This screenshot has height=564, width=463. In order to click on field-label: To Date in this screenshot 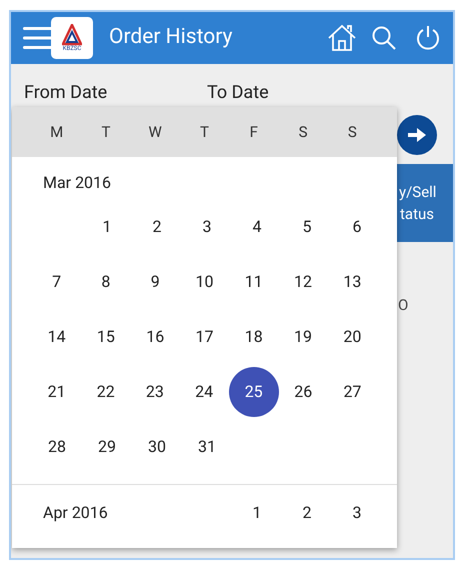, I will do `click(238, 93)`.